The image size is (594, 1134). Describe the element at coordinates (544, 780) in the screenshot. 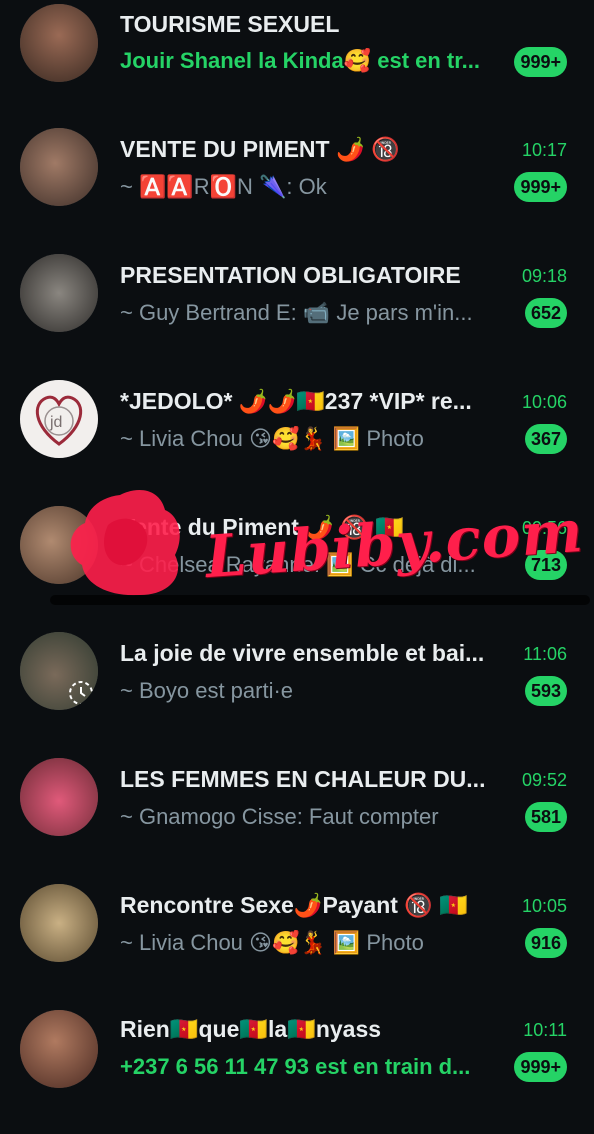

I see `chat-time: 09:52` at that location.